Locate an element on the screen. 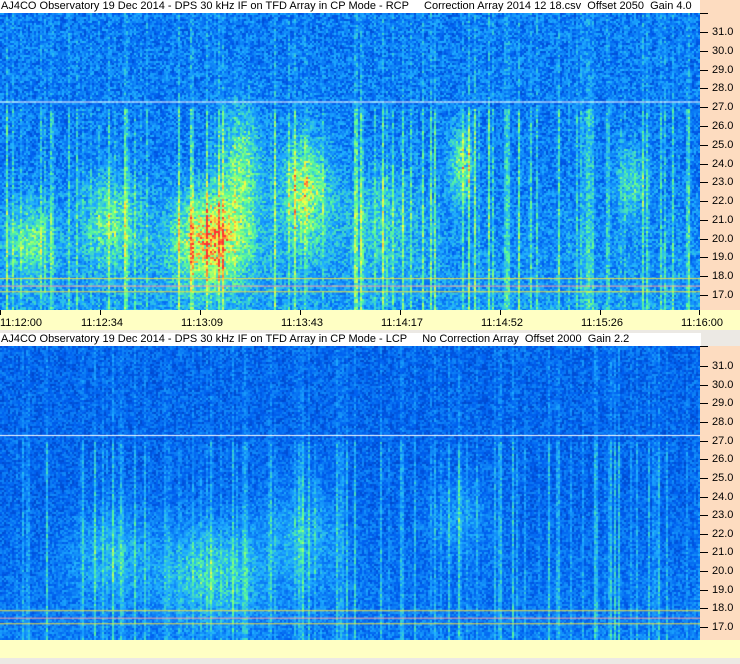 The width and height of the screenshot is (740, 664). x-tick-label: 11:13:43 is located at coordinates (302, 323).